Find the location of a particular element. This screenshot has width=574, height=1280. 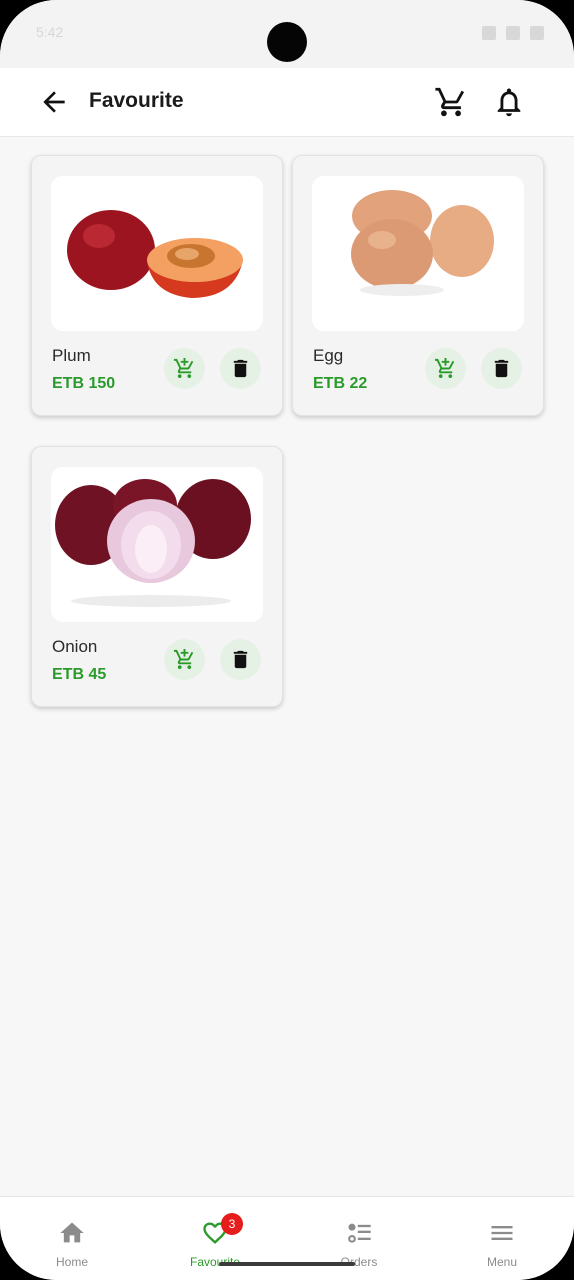

cart-button is located at coordinates (451, 102).